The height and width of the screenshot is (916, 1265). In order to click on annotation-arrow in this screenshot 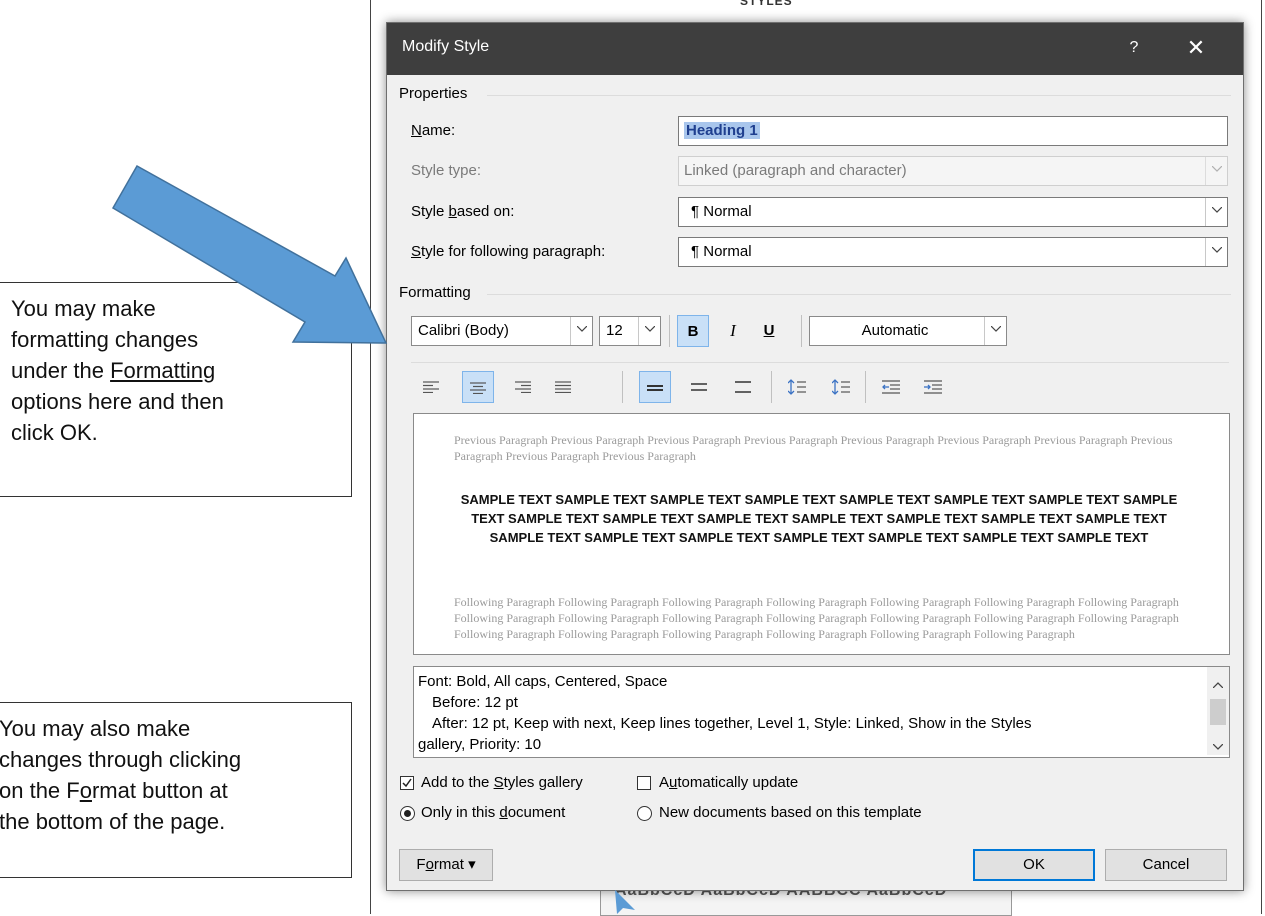, I will do `click(249, 254)`.